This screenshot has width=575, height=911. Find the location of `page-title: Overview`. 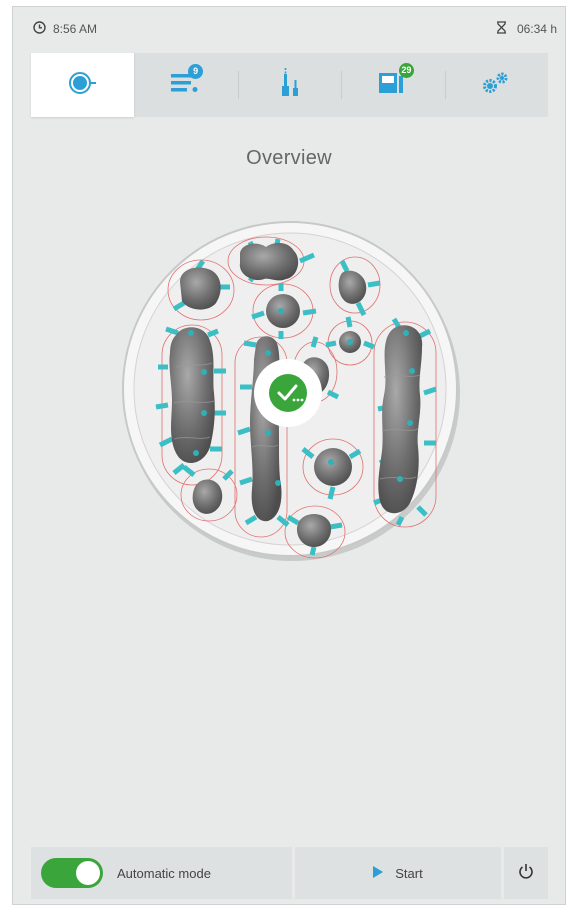

page-title: Overview is located at coordinates (289, 158).